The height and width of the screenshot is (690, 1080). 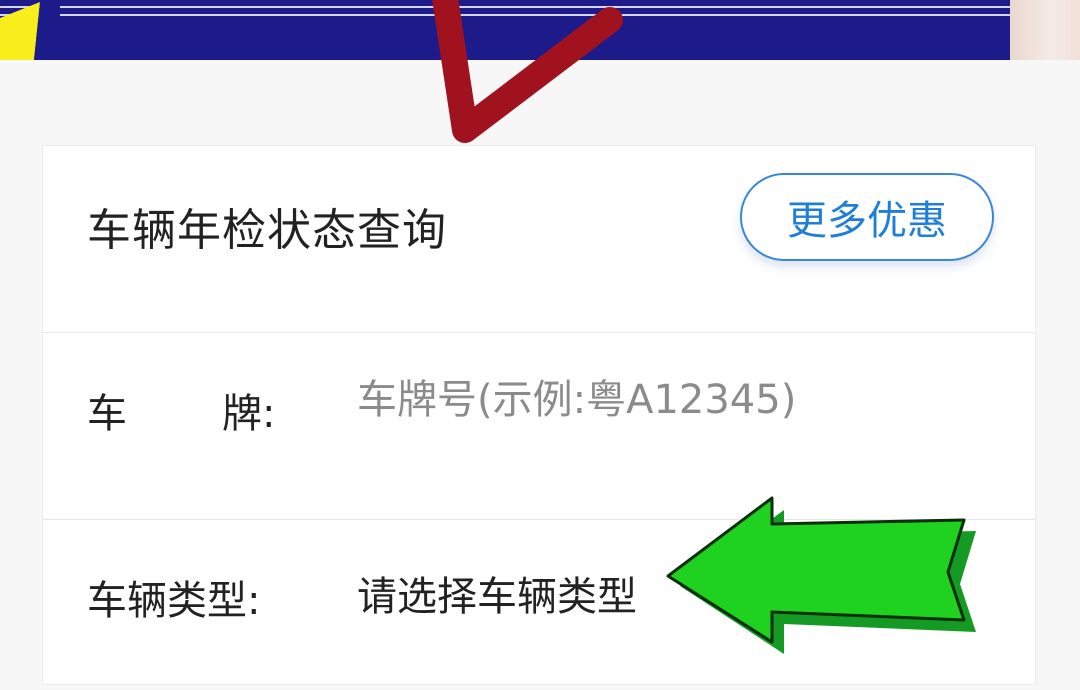 What do you see at coordinates (249, 414) in the screenshot?
I see `plate-label-char: 牌:` at bounding box center [249, 414].